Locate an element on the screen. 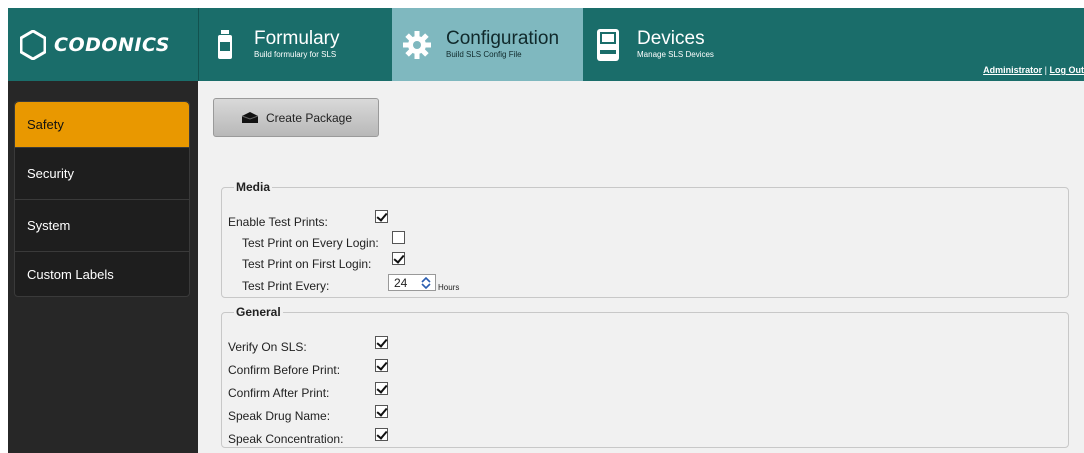  tab-title: Formulary is located at coordinates (297, 38).